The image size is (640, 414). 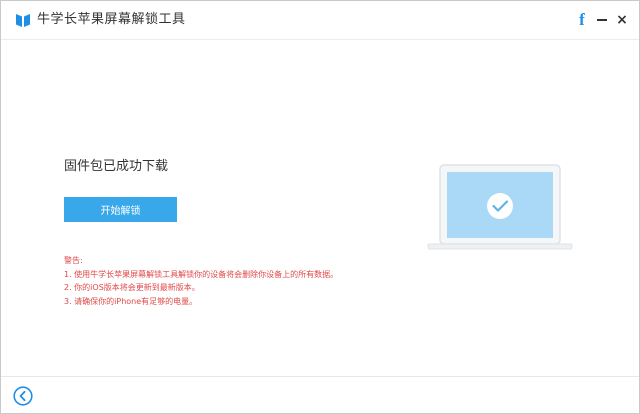 What do you see at coordinates (131, 301) in the screenshot?
I see `warning-item: 3. 请确保你的iPhone有足够的电量。` at bounding box center [131, 301].